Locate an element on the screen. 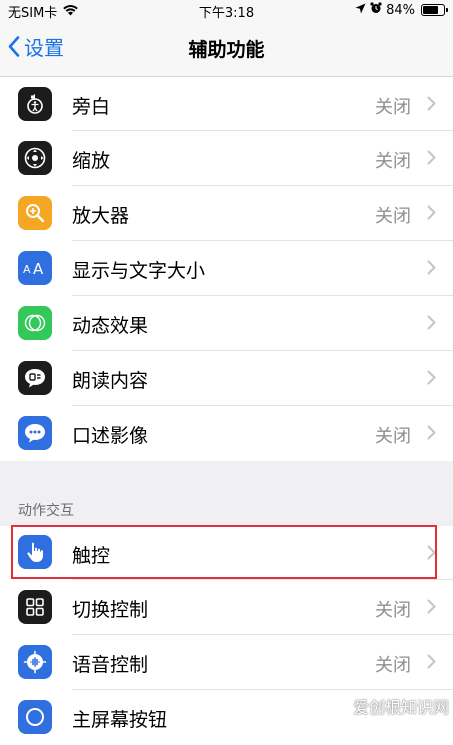  voice-control-icon is located at coordinates (35, 662).